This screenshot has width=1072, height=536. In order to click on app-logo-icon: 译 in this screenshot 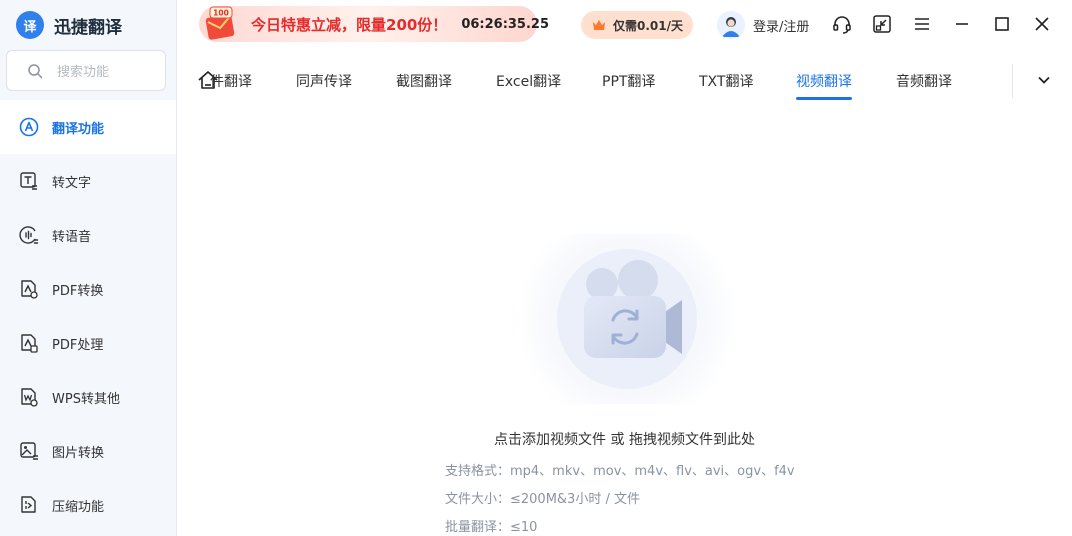, I will do `click(30, 25)`.